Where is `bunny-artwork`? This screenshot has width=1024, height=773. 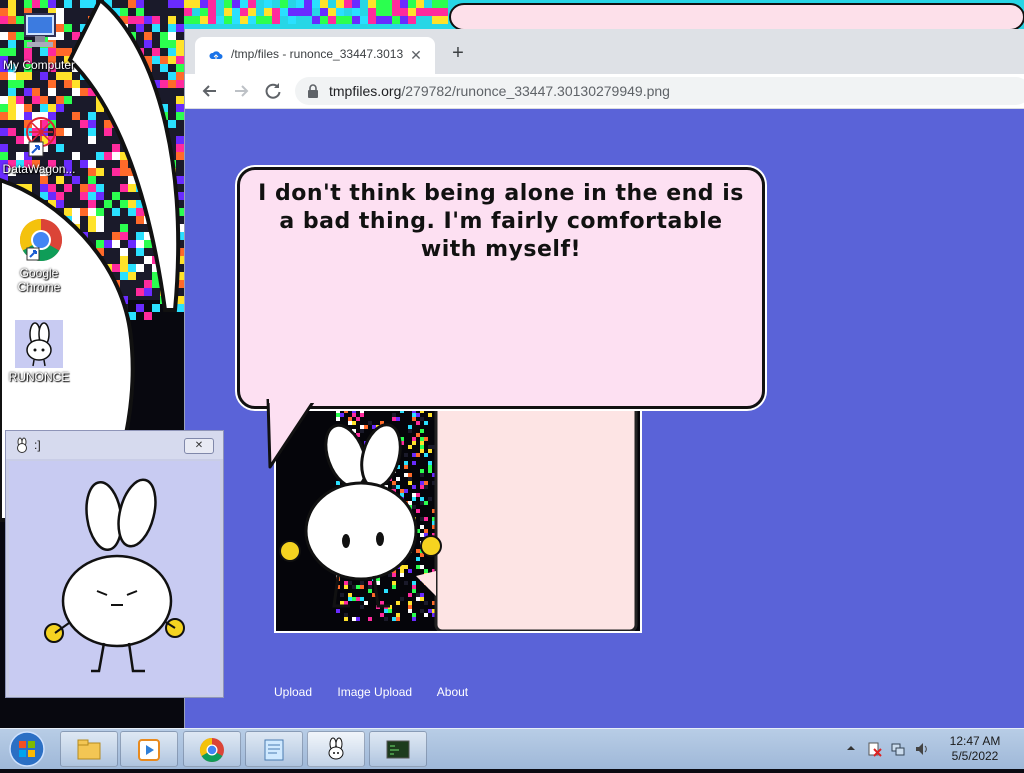
bunny-artwork is located at coordinates (458, 516).